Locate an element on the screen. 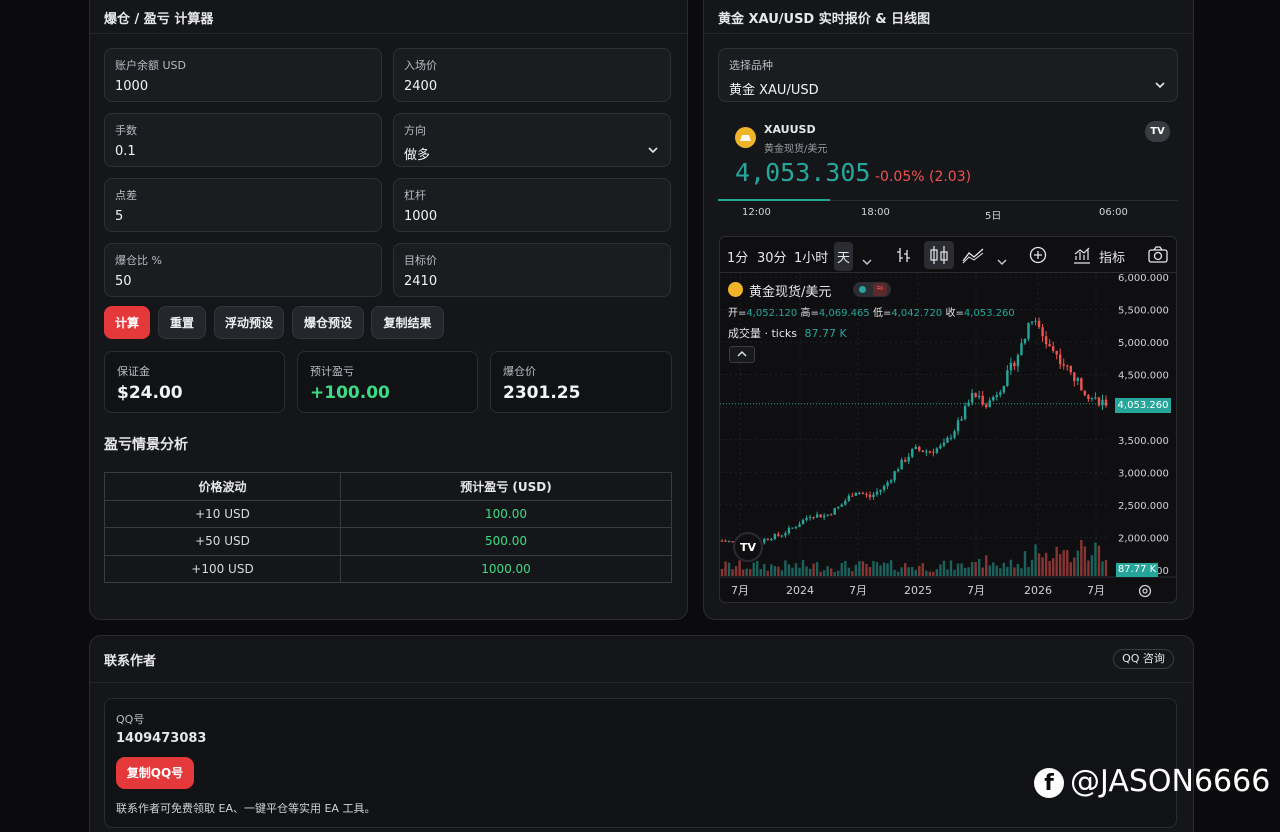 This screenshot has width=1280, height=832. watermark-text: @JASON6666 is located at coordinates (1170, 781).